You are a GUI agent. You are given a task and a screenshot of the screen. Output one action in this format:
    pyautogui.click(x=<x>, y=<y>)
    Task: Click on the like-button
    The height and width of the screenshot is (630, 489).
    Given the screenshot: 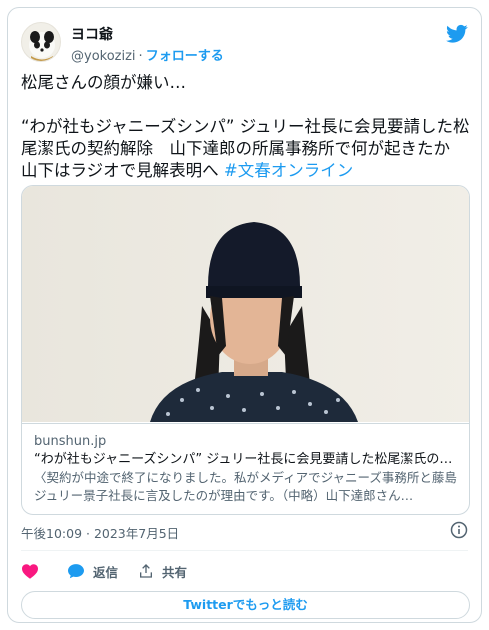 What is the action you would take?
    pyautogui.click(x=34, y=571)
    